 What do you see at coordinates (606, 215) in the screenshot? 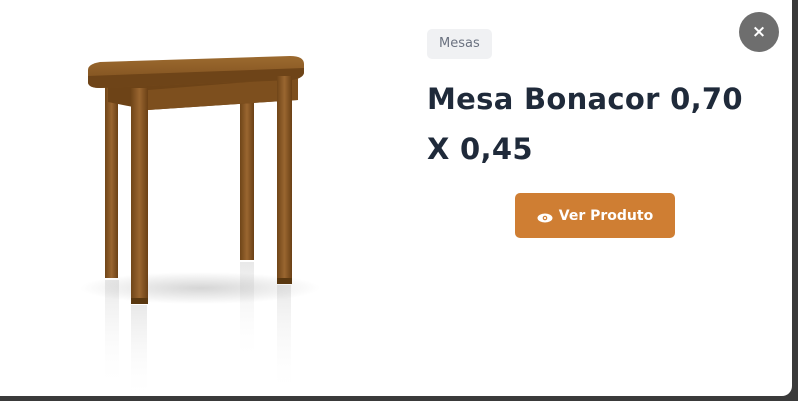
I see `view-product-label: Ver Produto` at bounding box center [606, 215].